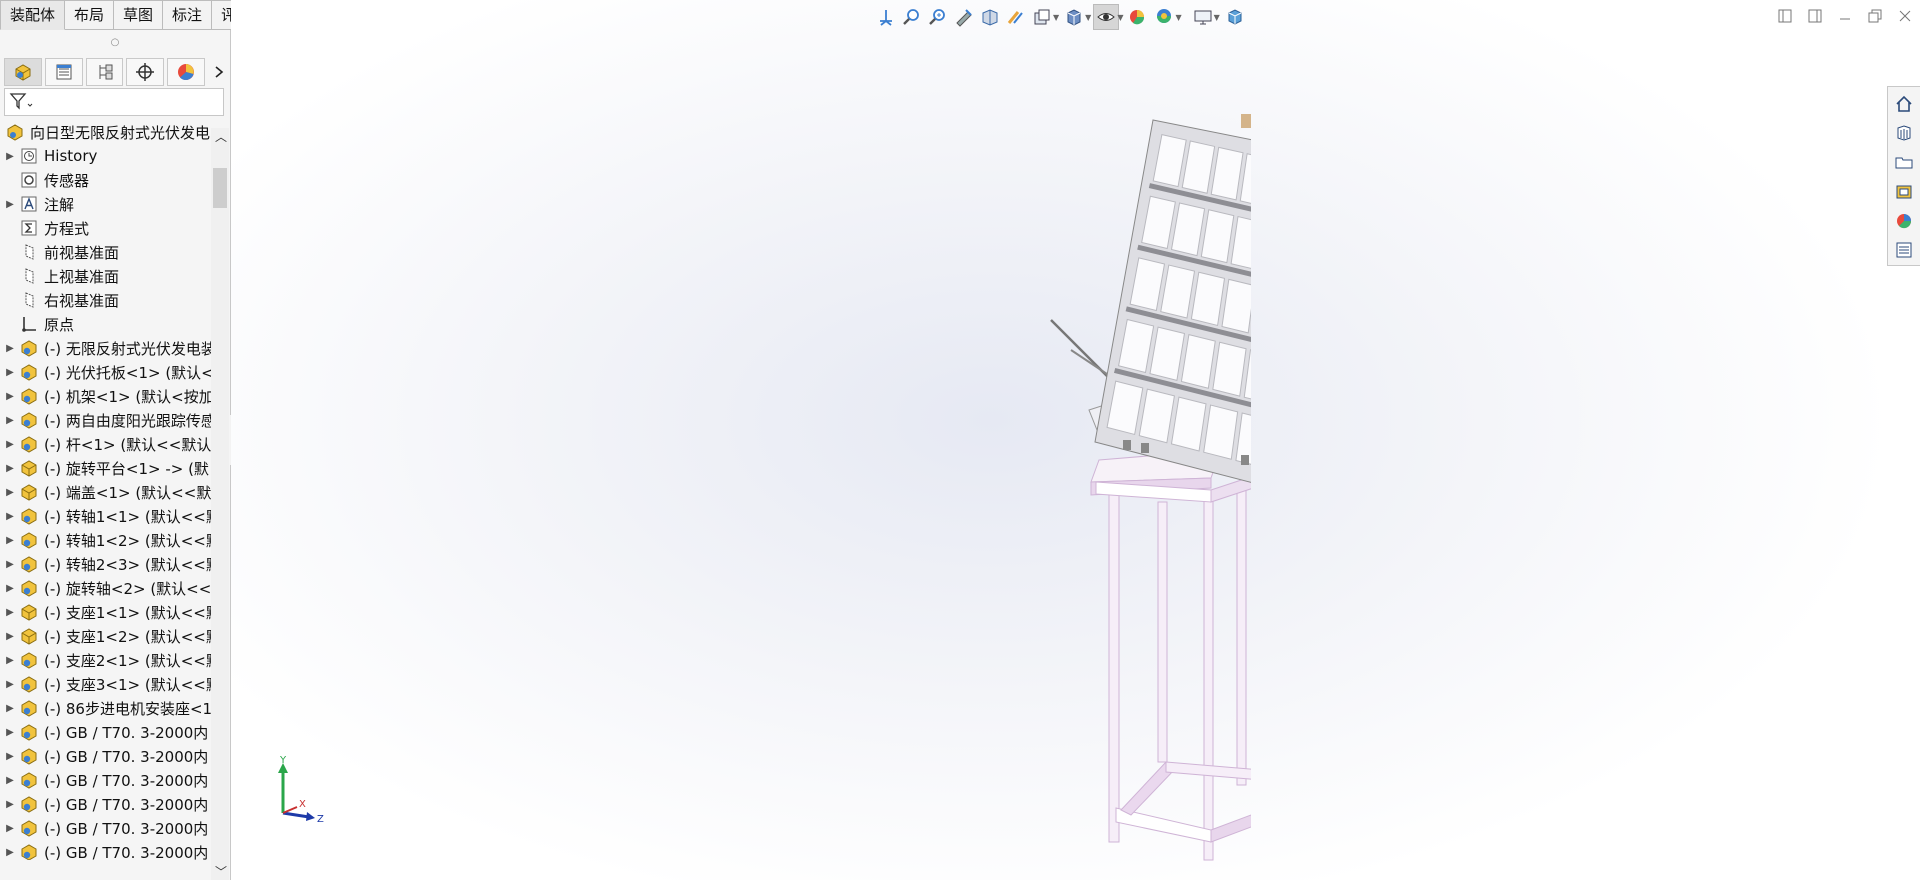 The width and height of the screenshot is (1920, 880). I want to click on command-tab: 标注, so click(188, 15).